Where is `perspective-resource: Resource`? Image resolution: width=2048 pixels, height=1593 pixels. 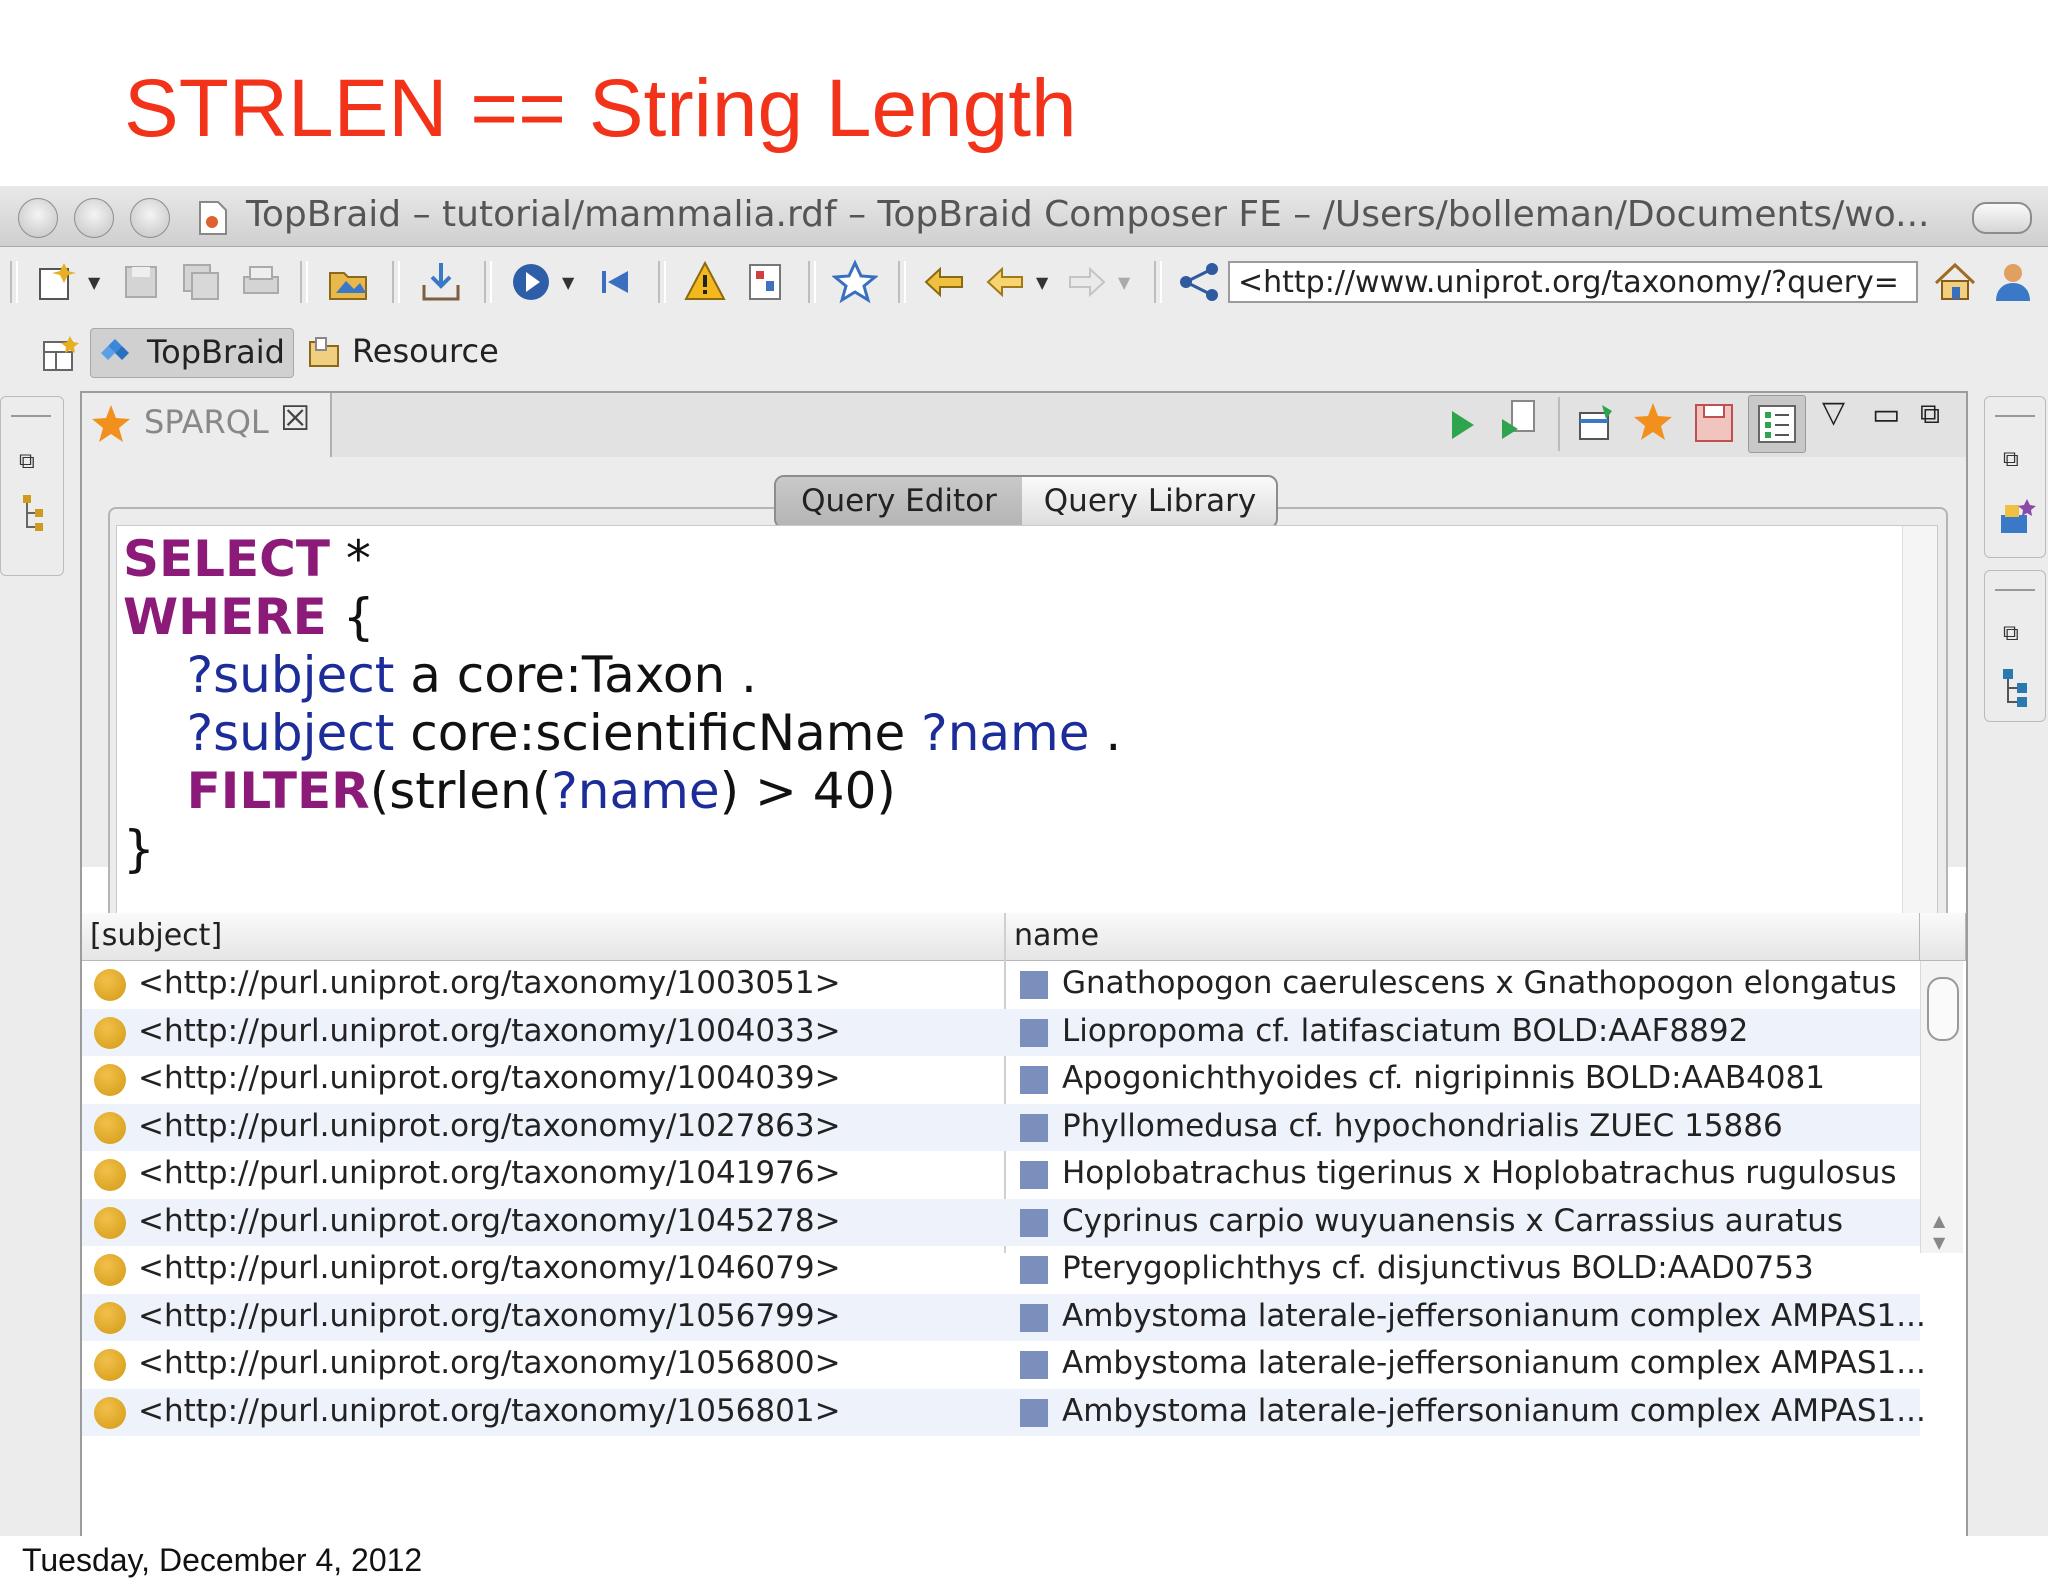
perspective-resource: Resource is located at coordinates (402, 352).